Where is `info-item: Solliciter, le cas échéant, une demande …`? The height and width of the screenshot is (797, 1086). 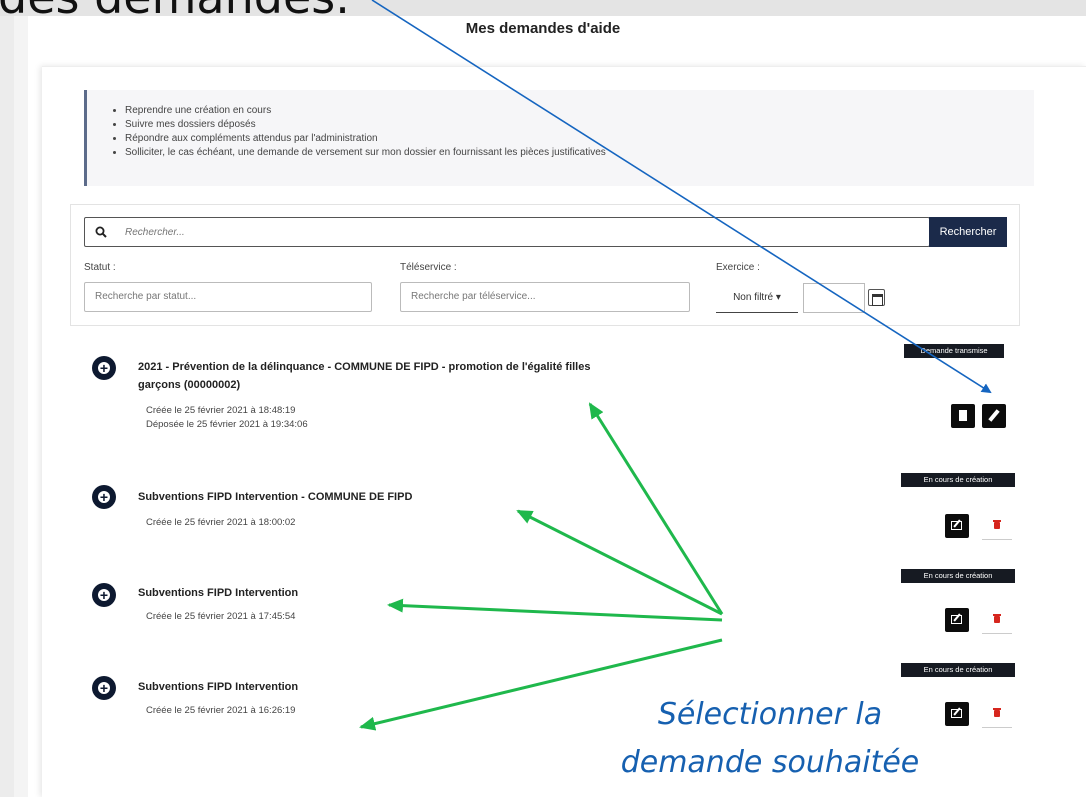 info-item: Solliciter, le cas échéant, une demande … is located at coordinates (365, 153).